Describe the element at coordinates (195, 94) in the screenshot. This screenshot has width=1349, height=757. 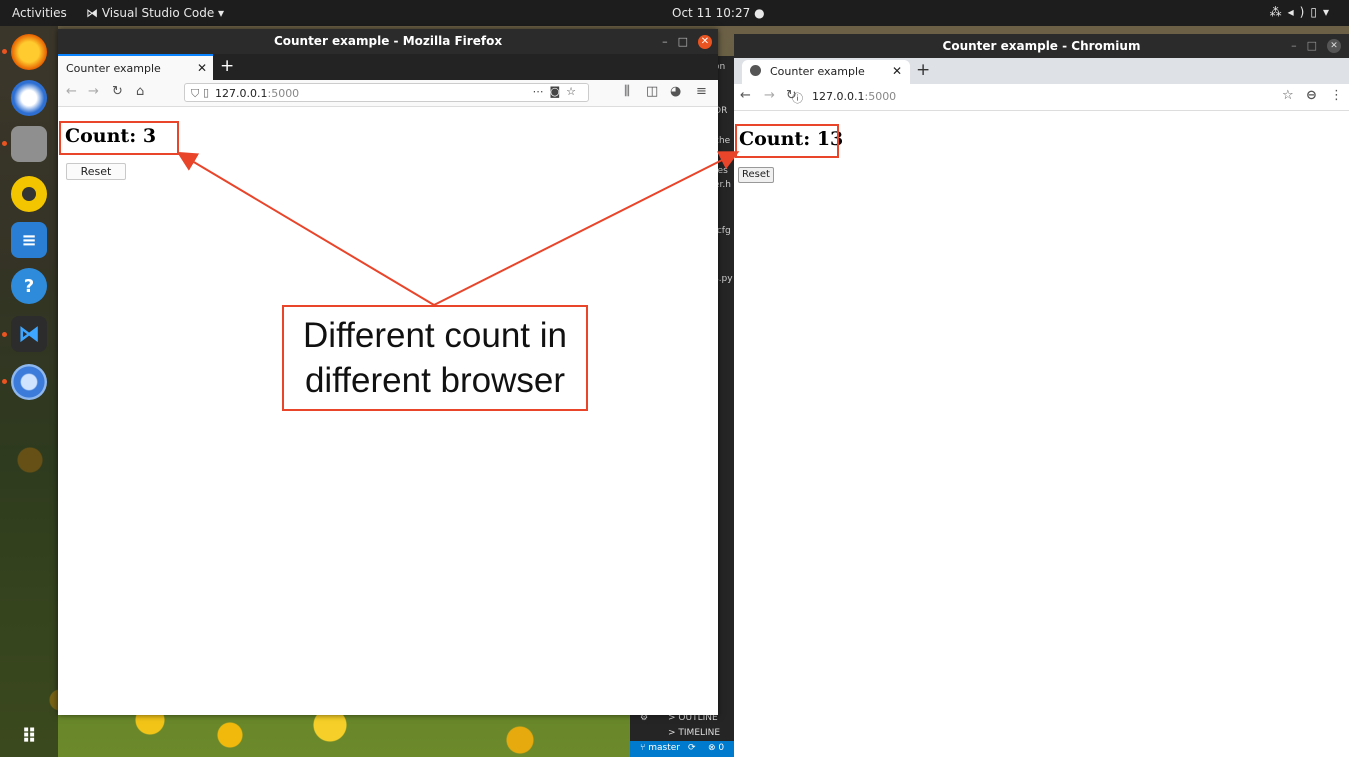
I see `tracking-shield-icon: ⛉` at that location.